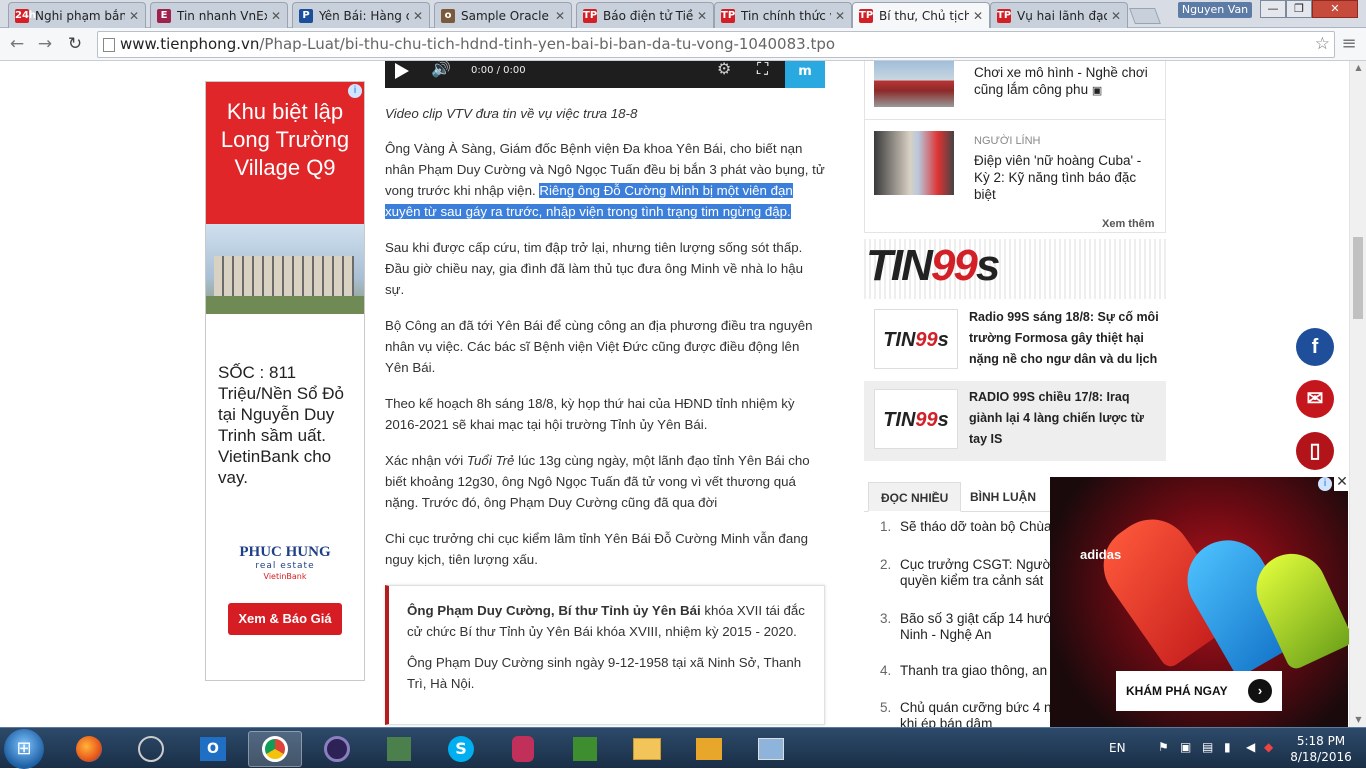 This screenshot has width=1366, height=769. I want to click on browser-tab: o Sample Oracle I ✕, so click(503, 15).